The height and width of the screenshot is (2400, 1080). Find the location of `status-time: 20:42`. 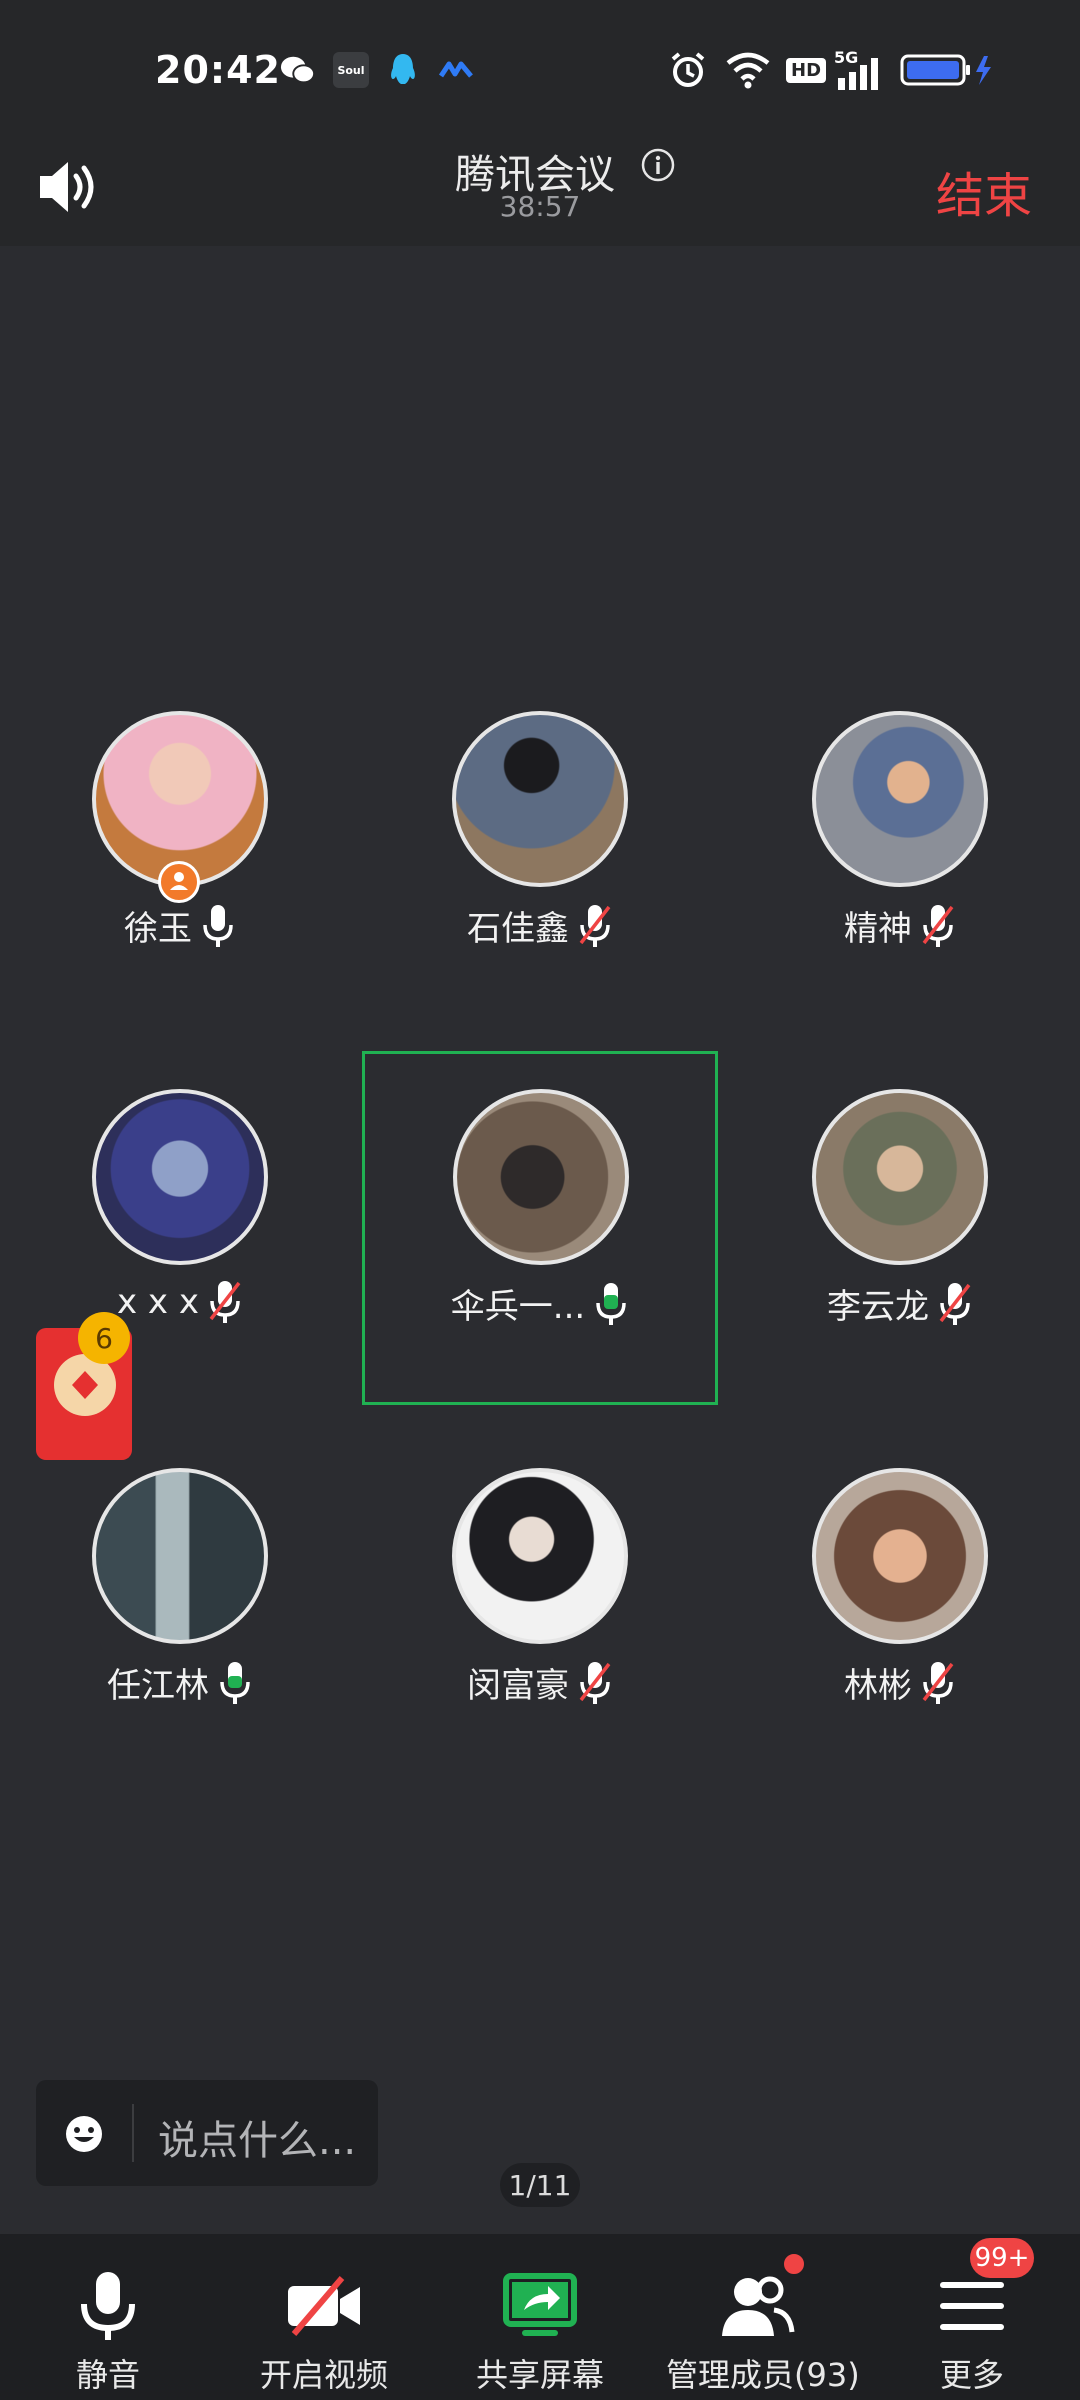

status-time: 20:42 is located at coordinates (218, 70).